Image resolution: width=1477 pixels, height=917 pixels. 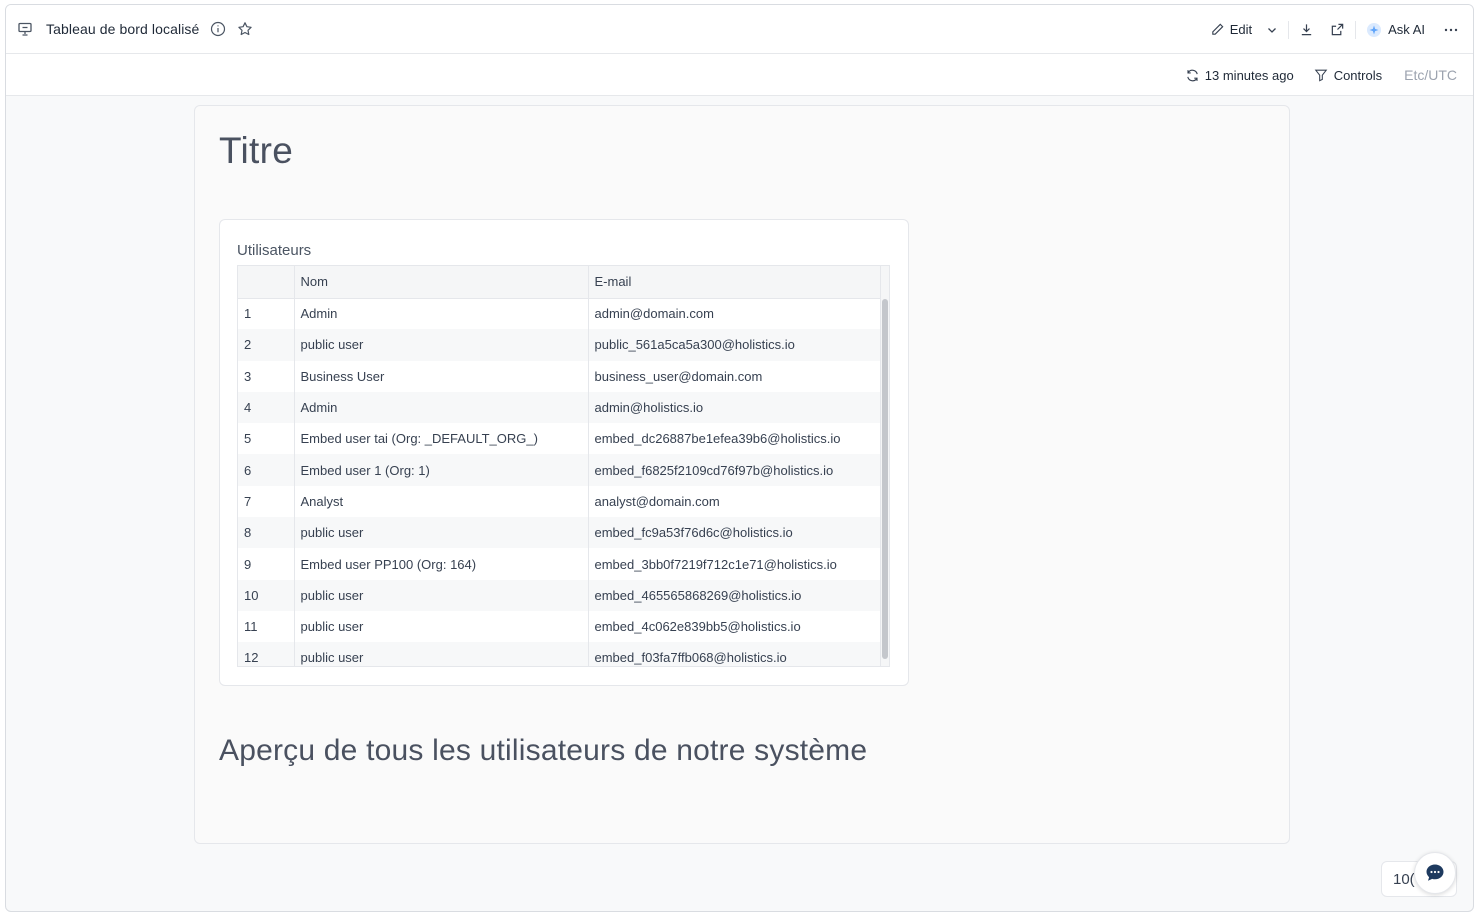 I want to click on email-cell: admin@holistics.io, so click(x=735, y=407).